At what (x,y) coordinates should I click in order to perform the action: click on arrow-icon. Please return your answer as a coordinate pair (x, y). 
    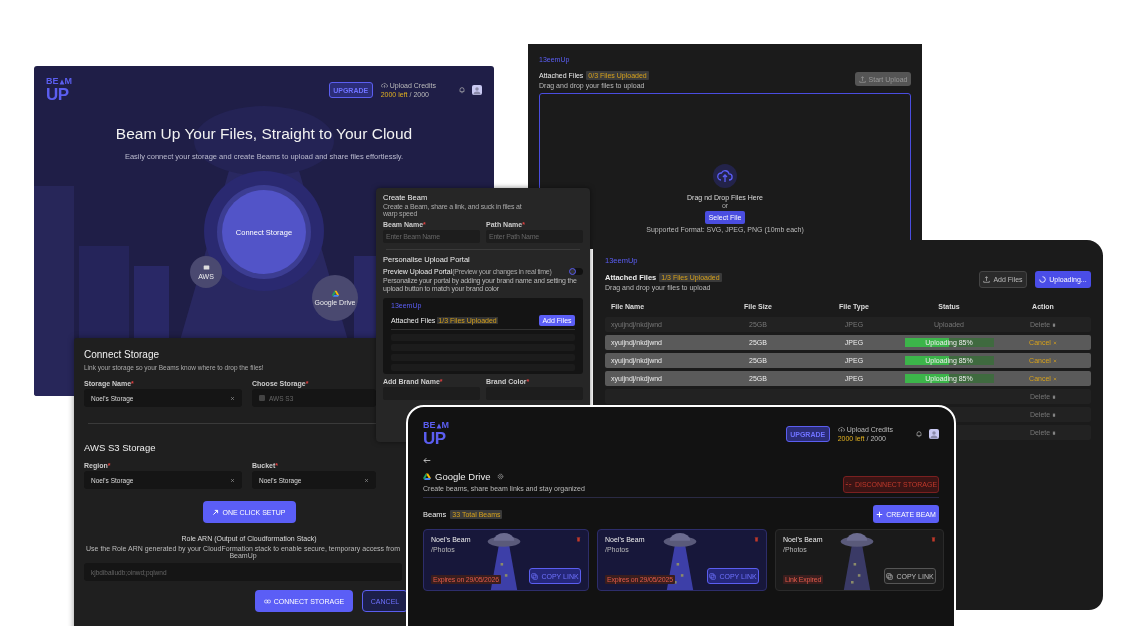
    Looking at the image, I should click on (216, 512).